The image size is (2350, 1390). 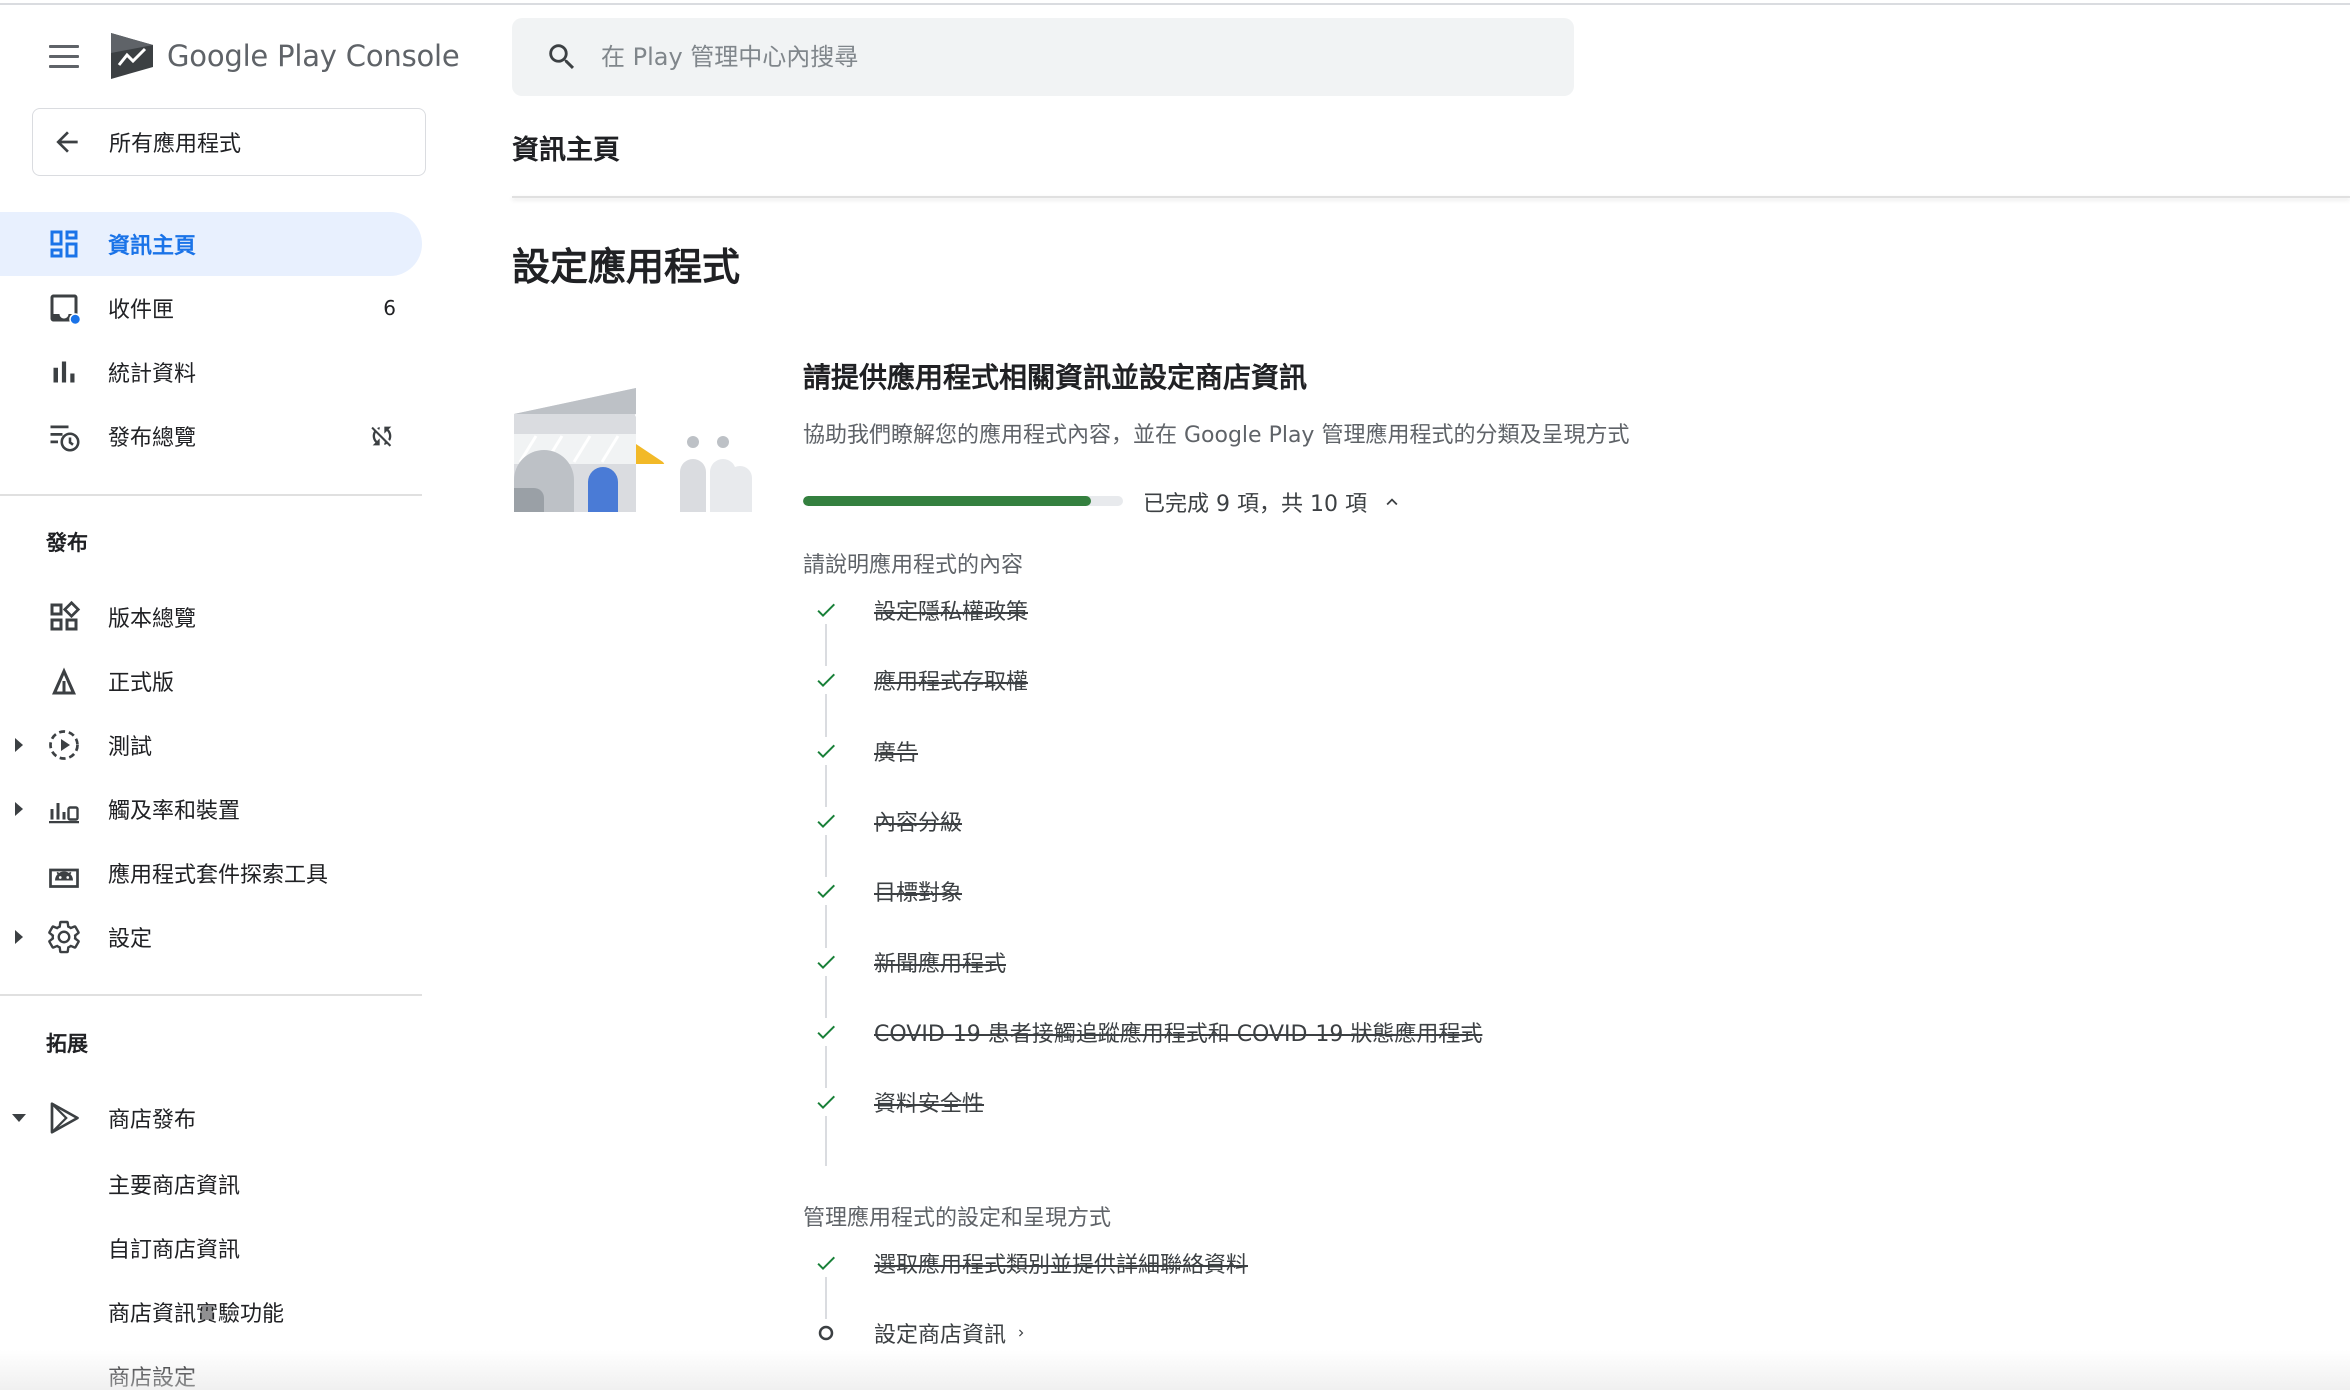 What do you see at coordinates (562, 57) in the screenshot?
I see `search-icon` at bounding box center [562, 57].